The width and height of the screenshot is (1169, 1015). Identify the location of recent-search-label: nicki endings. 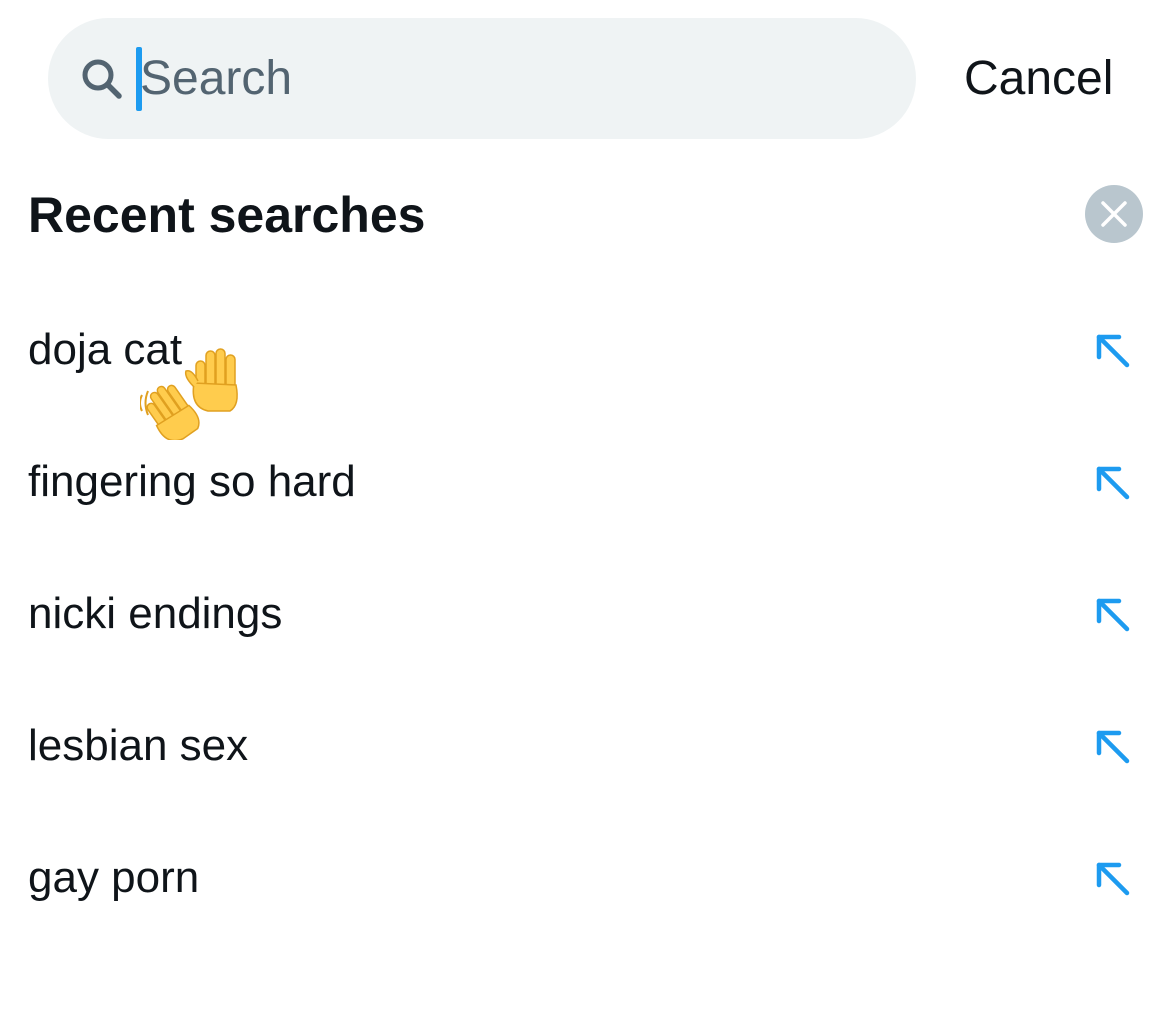
(155, 613).